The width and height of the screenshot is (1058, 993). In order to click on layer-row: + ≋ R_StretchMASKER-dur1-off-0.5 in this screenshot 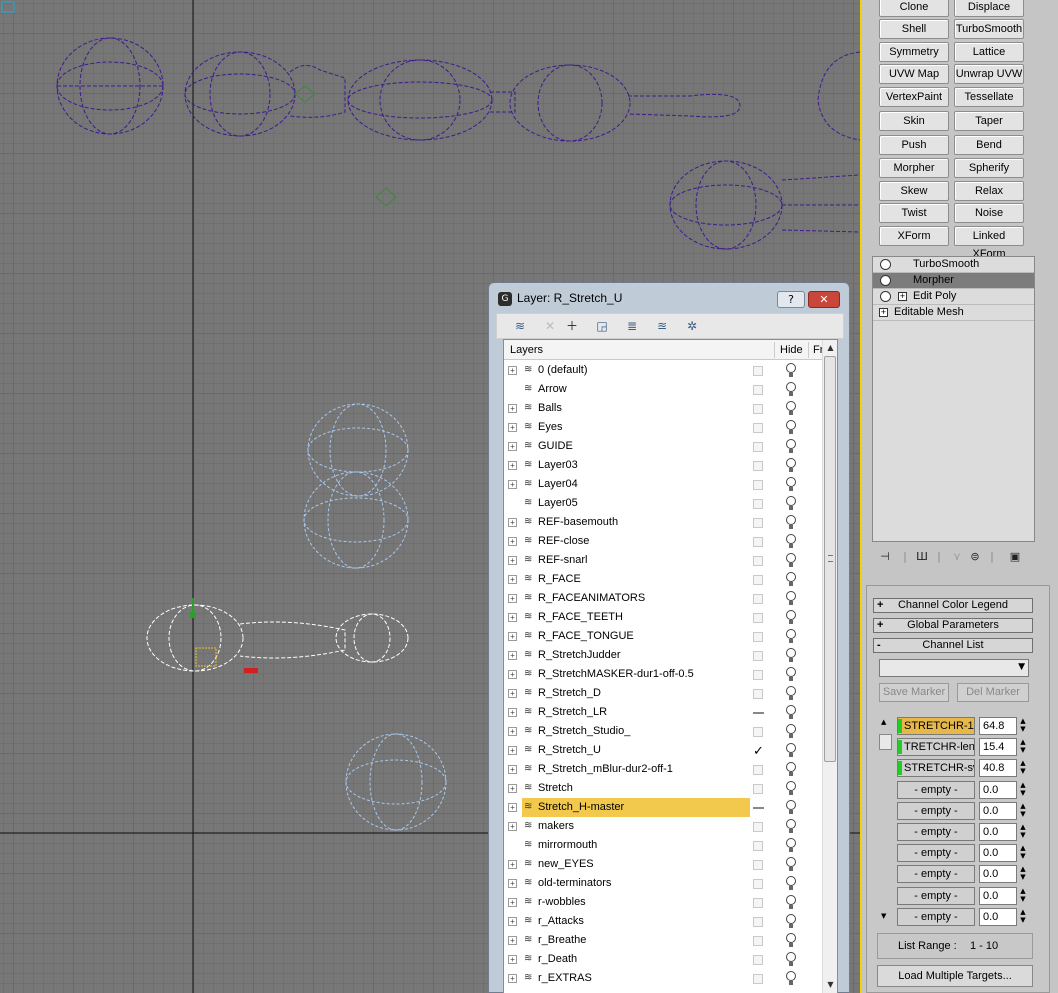, I will do `click(663, 674)`.